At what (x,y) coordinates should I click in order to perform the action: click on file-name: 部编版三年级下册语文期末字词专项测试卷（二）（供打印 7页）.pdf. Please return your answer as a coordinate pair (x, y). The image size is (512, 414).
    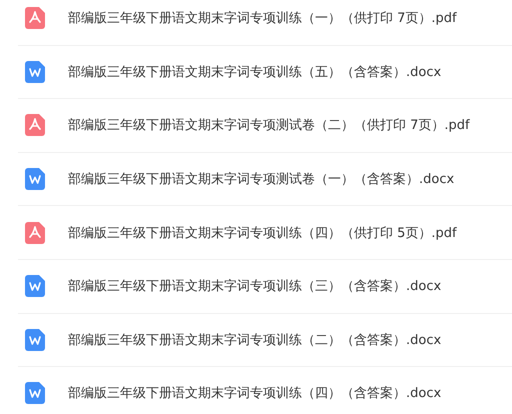
    Looking at the image, I should click on (269, 125).